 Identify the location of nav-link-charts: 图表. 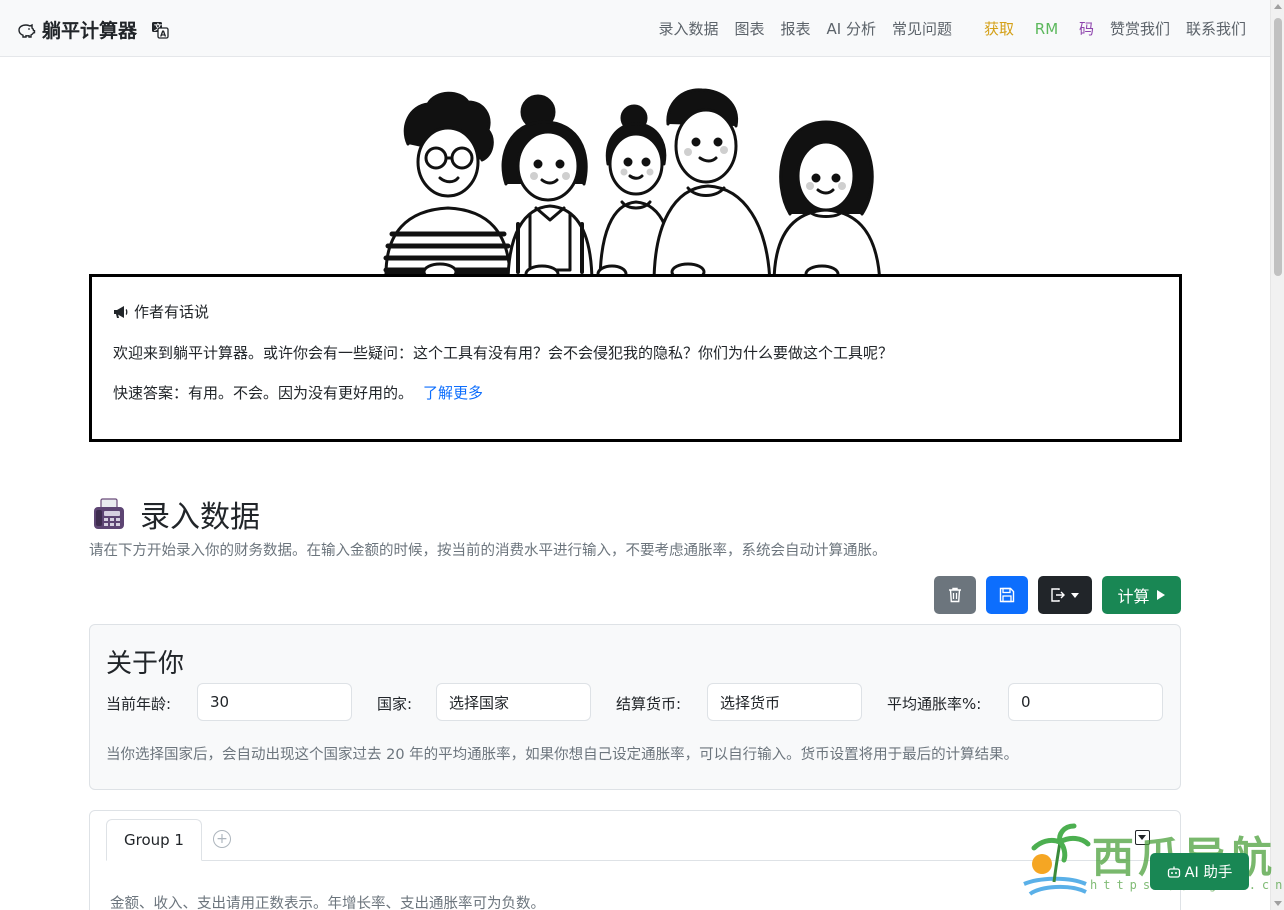
(749, 28).